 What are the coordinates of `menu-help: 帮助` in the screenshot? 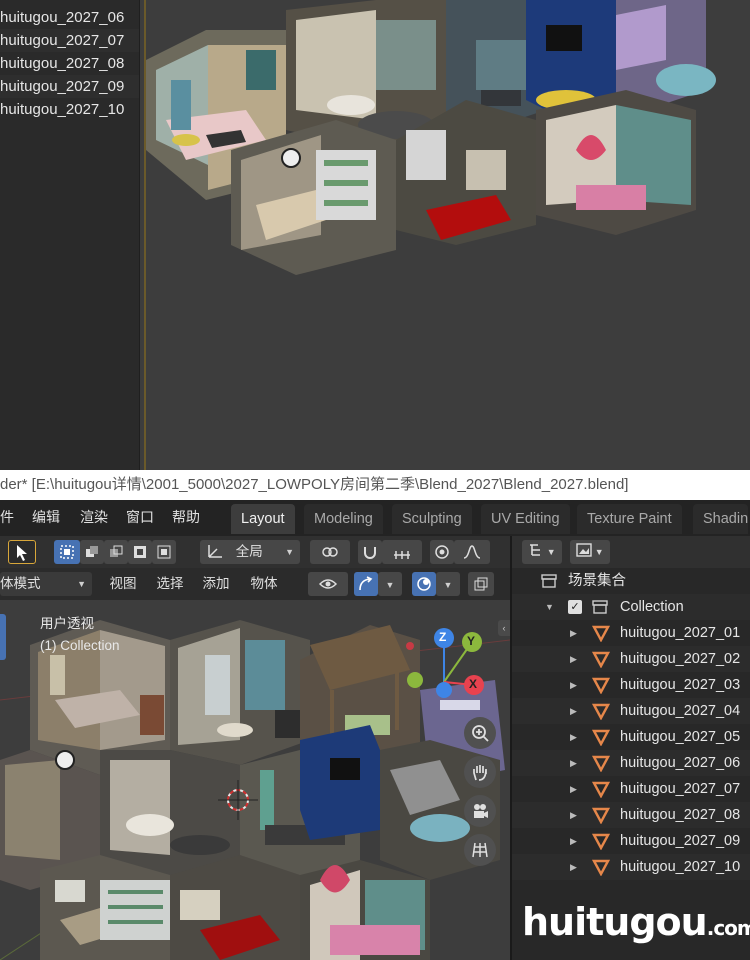 It's located at (186, 518).